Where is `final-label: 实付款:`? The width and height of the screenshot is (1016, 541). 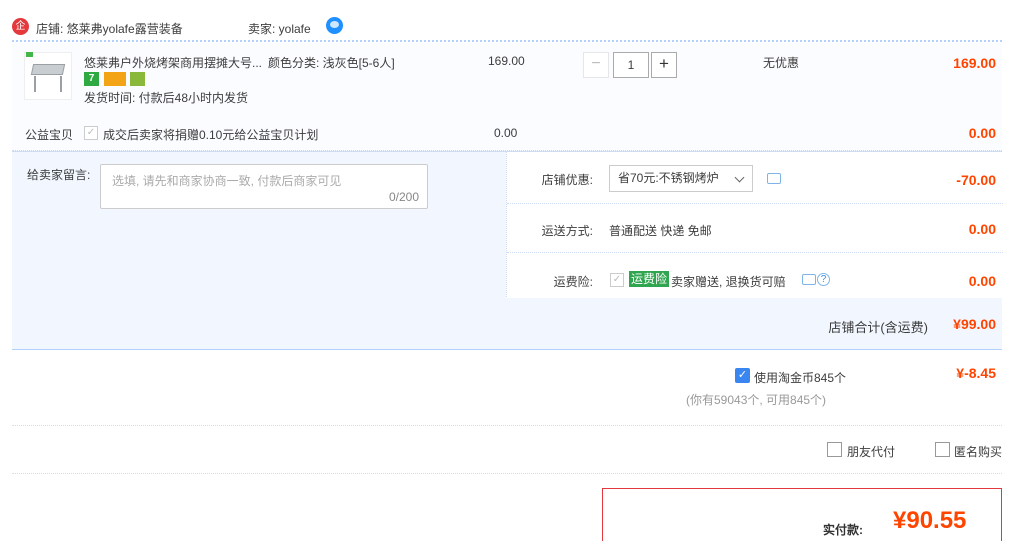
final-label: 实付款: is located at coordinates (843, 530).